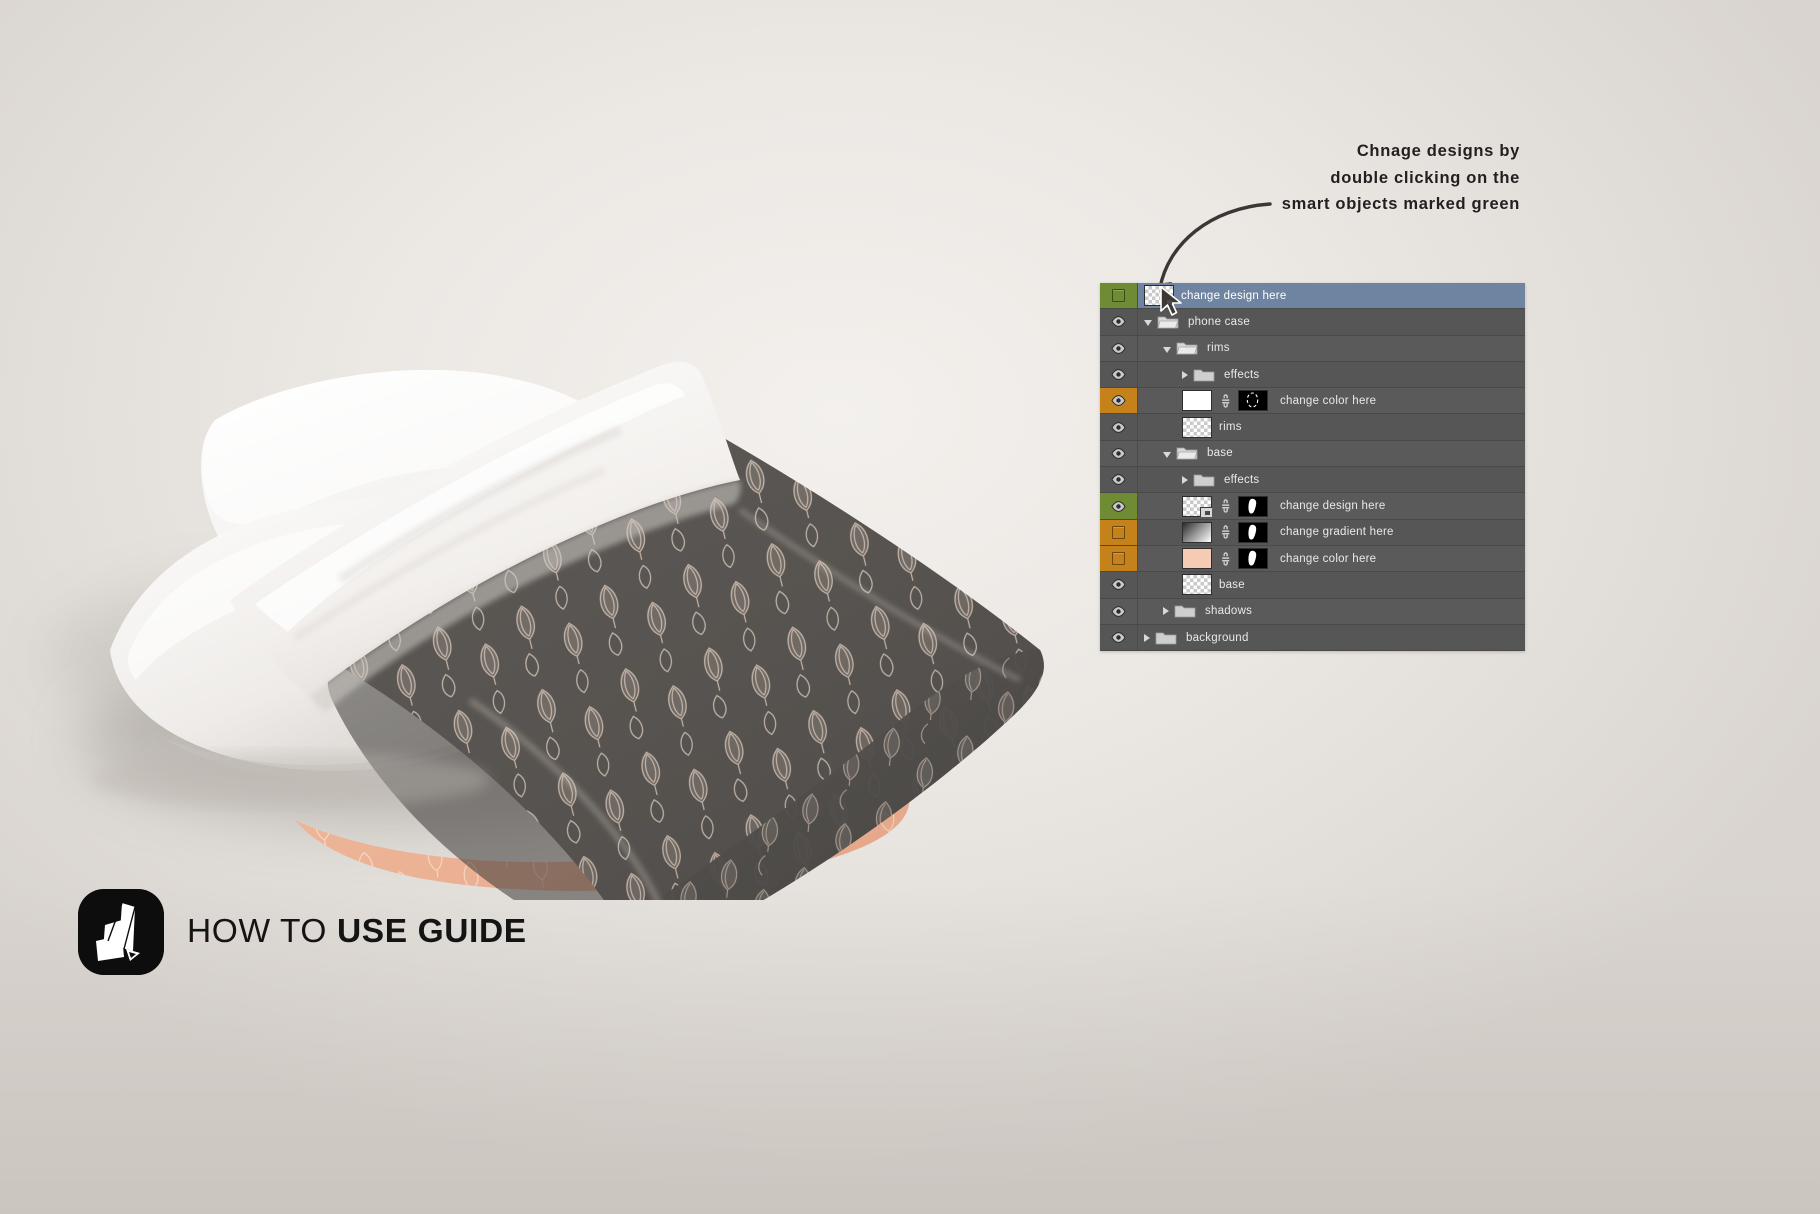  What do you see at coordinates (121, 932) in the screenshot?
I see `mockup-logo-icon` at bounding box center [121, 932].